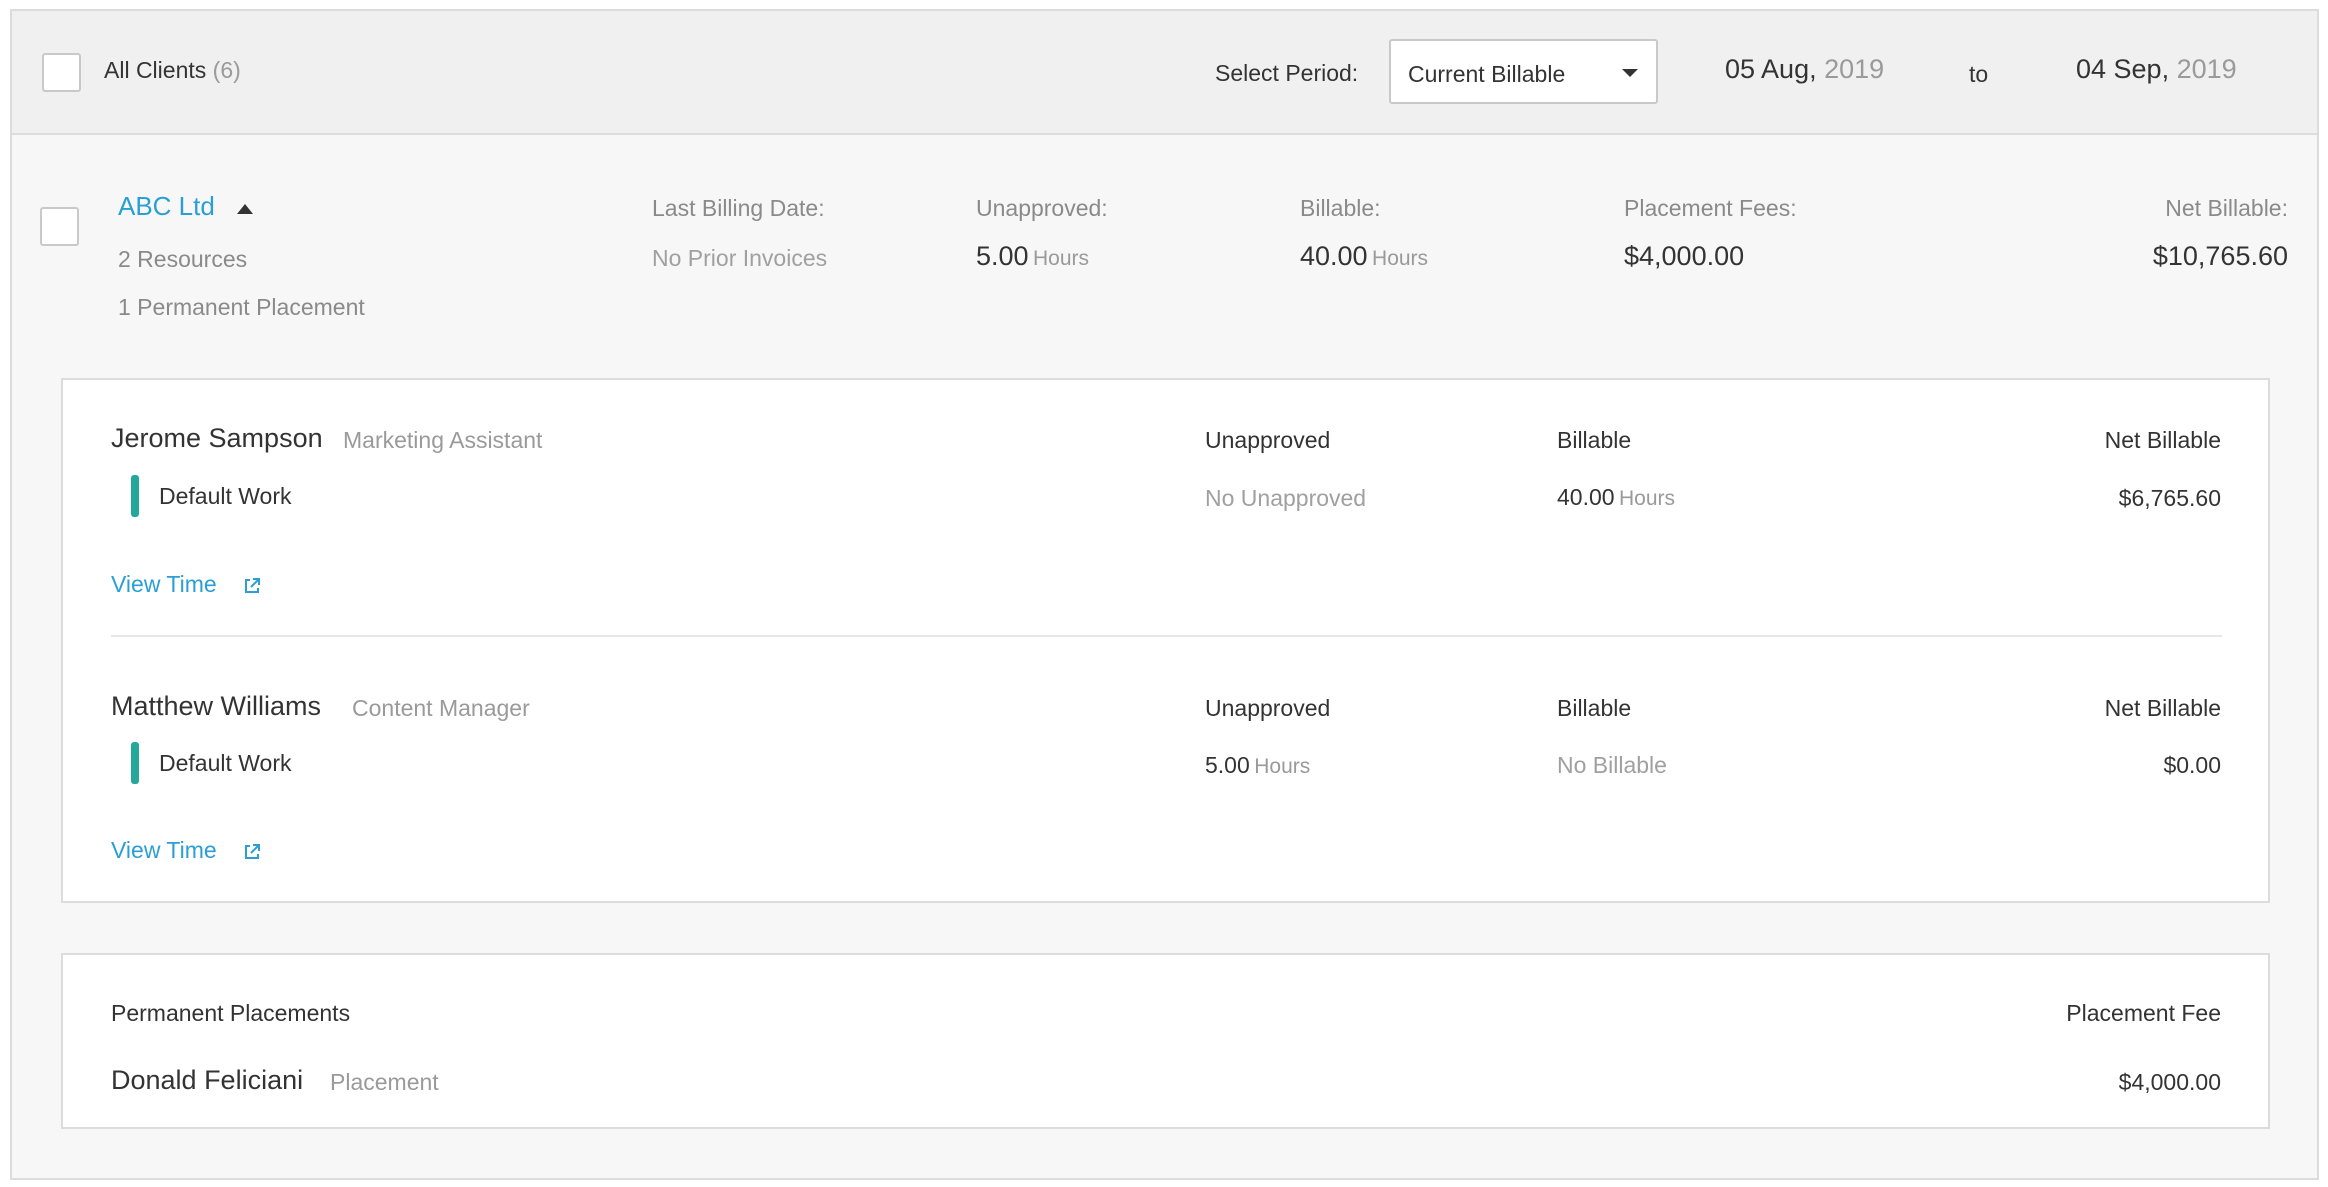  I want to click on billable-total-unit: Hours, so click(1400, 258).